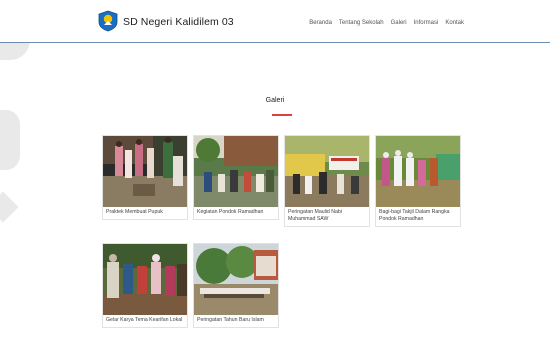 Image resolution: width=550 pixels, height=337 pixels. I want to click on gallery-caption: Peringatan Maulid Nabi Muhammad SAW, so click(315, 215).